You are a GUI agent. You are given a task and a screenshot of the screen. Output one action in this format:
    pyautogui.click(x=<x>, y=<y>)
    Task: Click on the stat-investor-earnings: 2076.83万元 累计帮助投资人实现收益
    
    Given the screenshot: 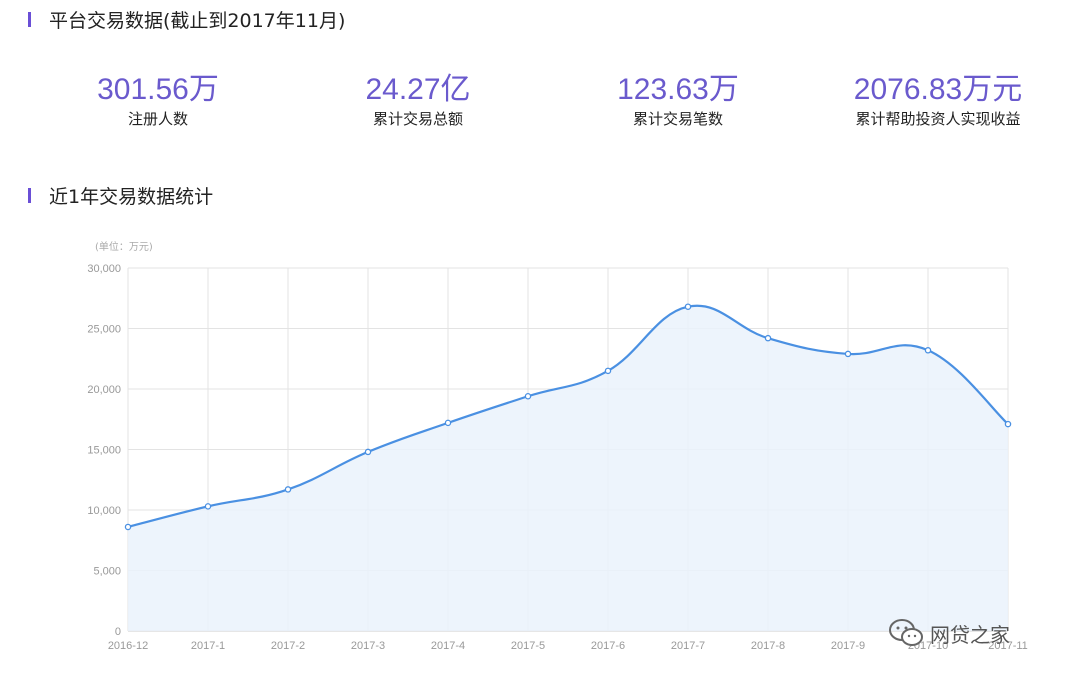 What is the action you would take?
    pyautogui.click(x=938, y=99)
    